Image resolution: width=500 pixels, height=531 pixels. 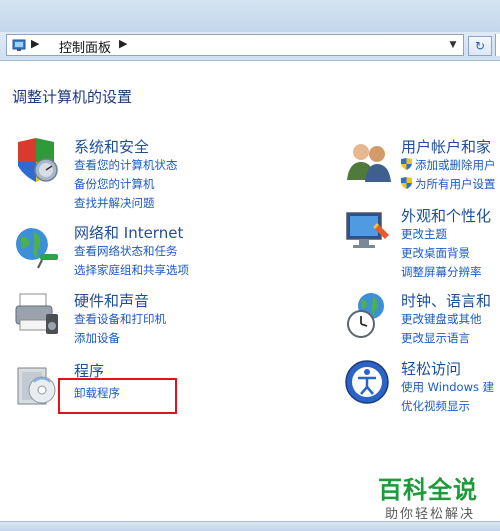 What do you see at coordinates (424, 234) in the screenshot?
I see `link-change-theme: 更改主题` at bounding box center [424, 234].